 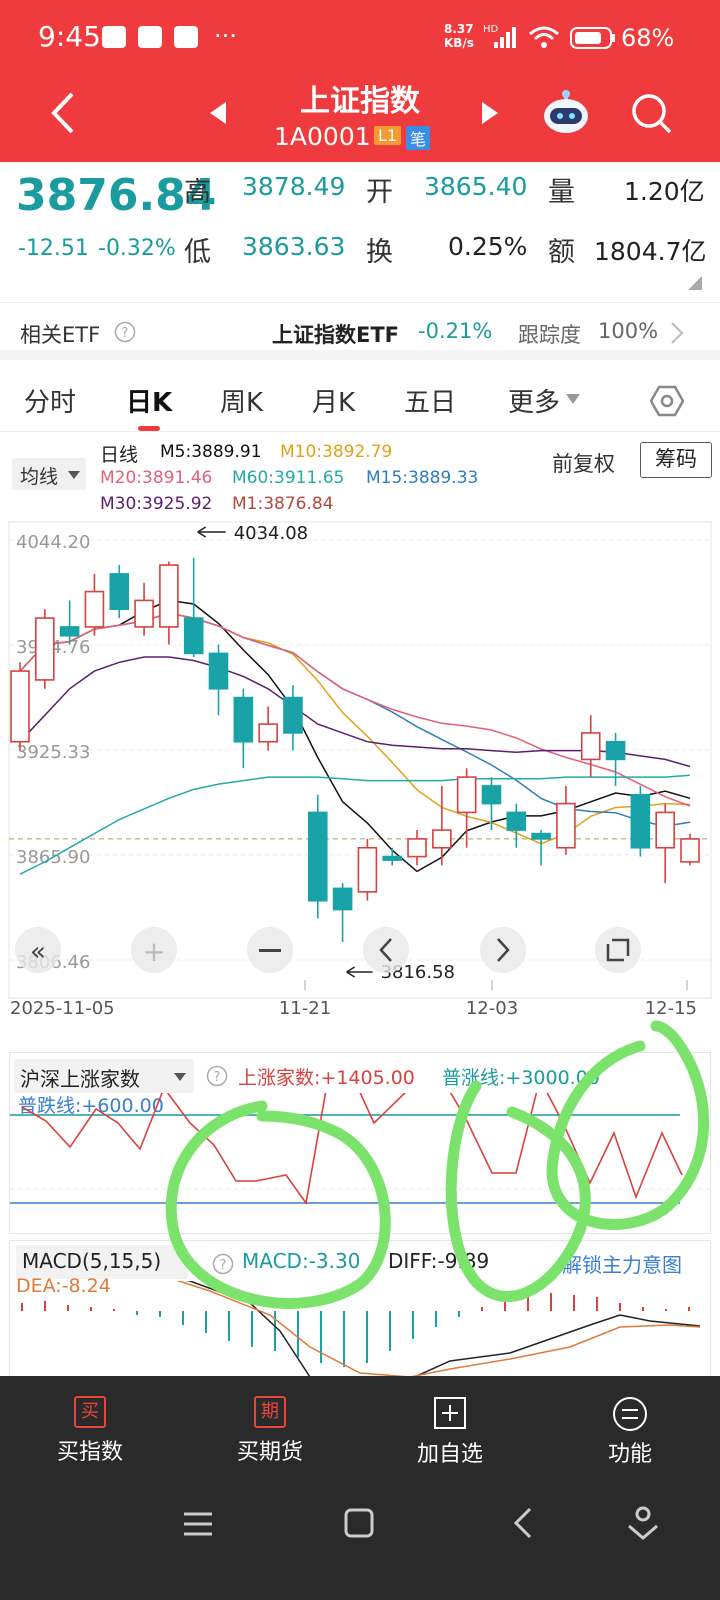 I want to click on system-back-icon, so click(x=523, y=1523).